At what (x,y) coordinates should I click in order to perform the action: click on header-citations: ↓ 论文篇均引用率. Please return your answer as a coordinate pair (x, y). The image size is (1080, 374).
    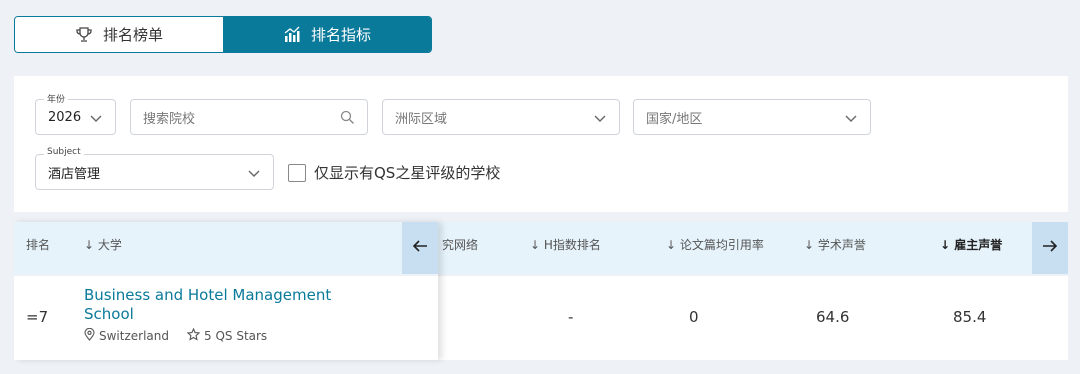
    Looking at the image, I should click on (715, 244).